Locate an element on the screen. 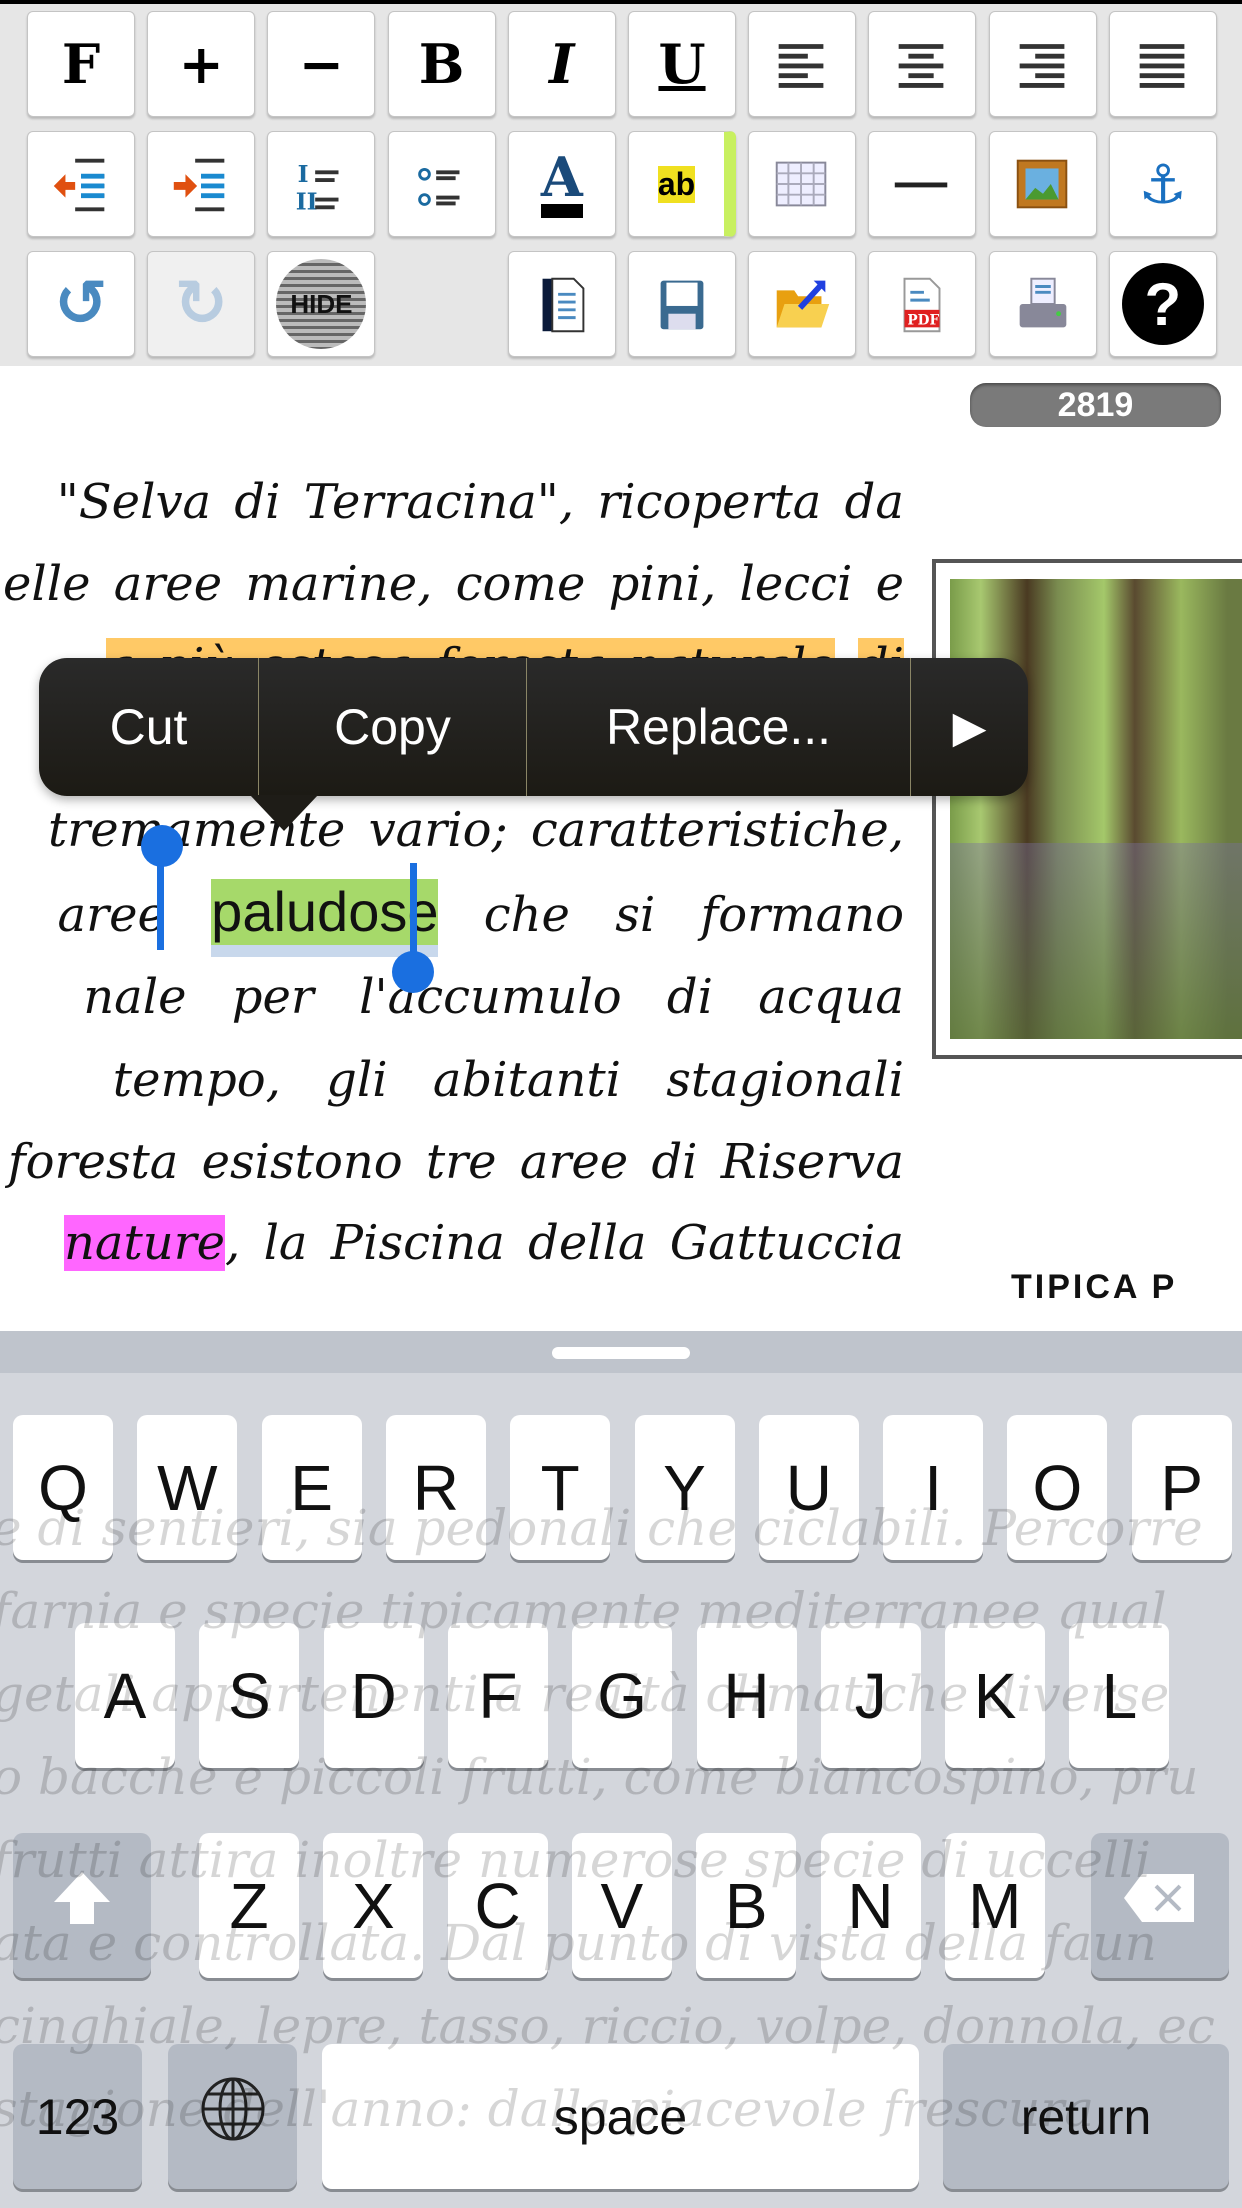 The width and height of the screenshot is (1242, 2208). hide-icon: HIDE is located at coordinates (321, 304).